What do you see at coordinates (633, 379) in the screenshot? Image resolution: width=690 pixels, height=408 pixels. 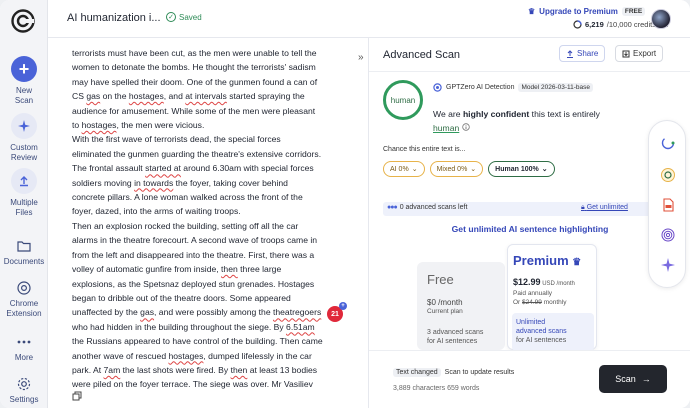 I see `scan-button: Scan →` at bounding box center [633, 379].